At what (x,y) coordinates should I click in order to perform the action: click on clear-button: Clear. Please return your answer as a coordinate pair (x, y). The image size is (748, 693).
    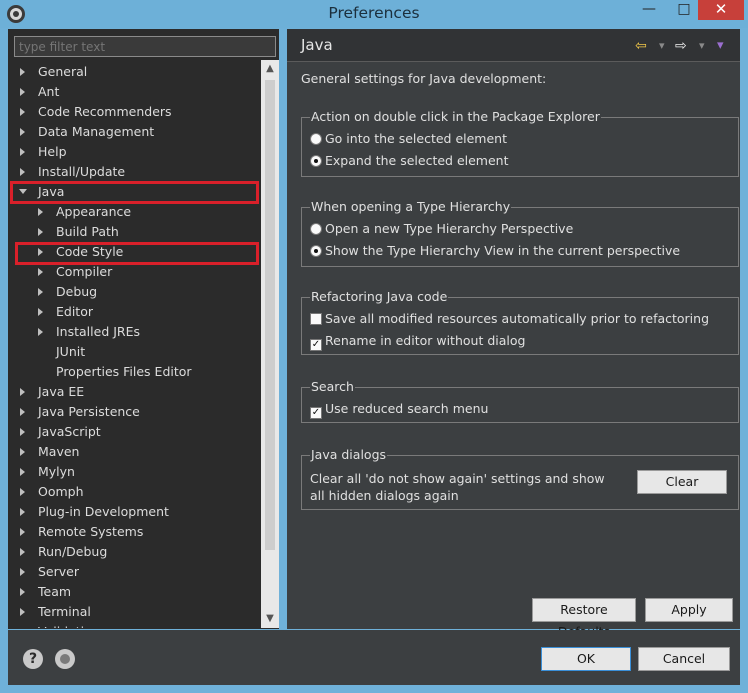
    Looking at the image, I should click on (682, 482).